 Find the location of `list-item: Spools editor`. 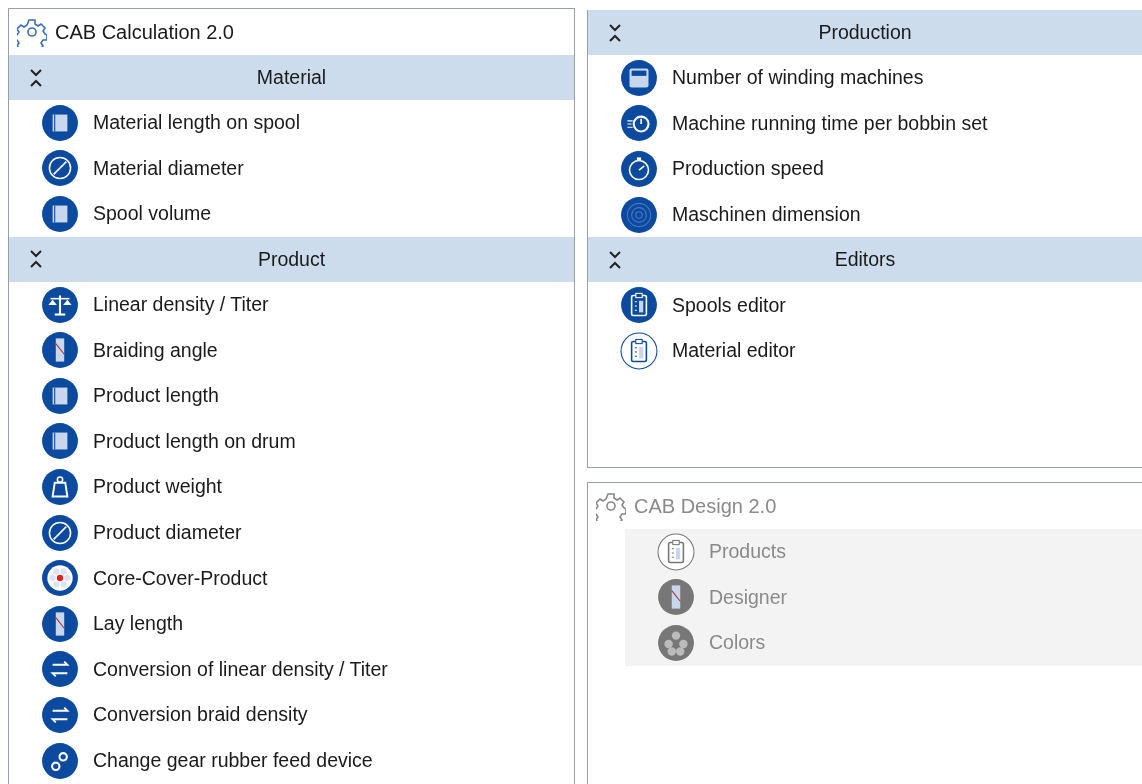

list-item: Spools editor is located at coordinates (865, 305).